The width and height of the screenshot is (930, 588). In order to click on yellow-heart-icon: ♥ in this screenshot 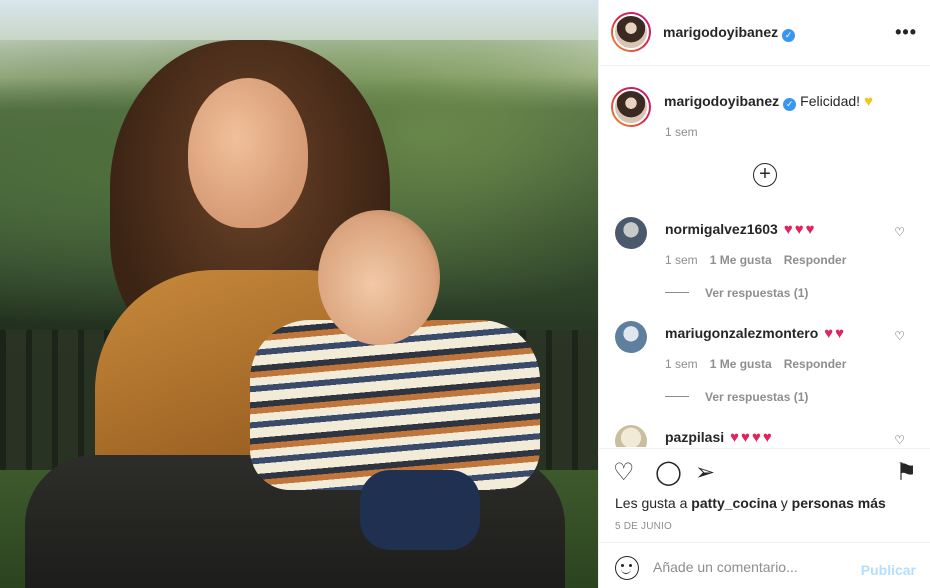, I will do `click(868, 101)`.